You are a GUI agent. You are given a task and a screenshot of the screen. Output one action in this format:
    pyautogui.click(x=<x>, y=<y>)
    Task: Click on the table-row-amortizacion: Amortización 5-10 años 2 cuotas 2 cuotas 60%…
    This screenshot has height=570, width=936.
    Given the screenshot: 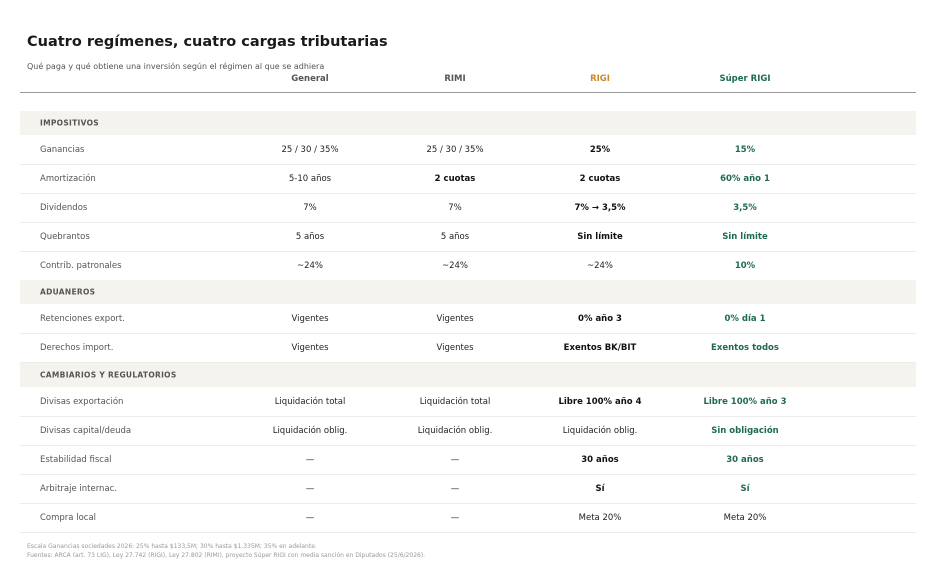 What is the action you would take?
    pyautogui.click(x=468, y=179)
    